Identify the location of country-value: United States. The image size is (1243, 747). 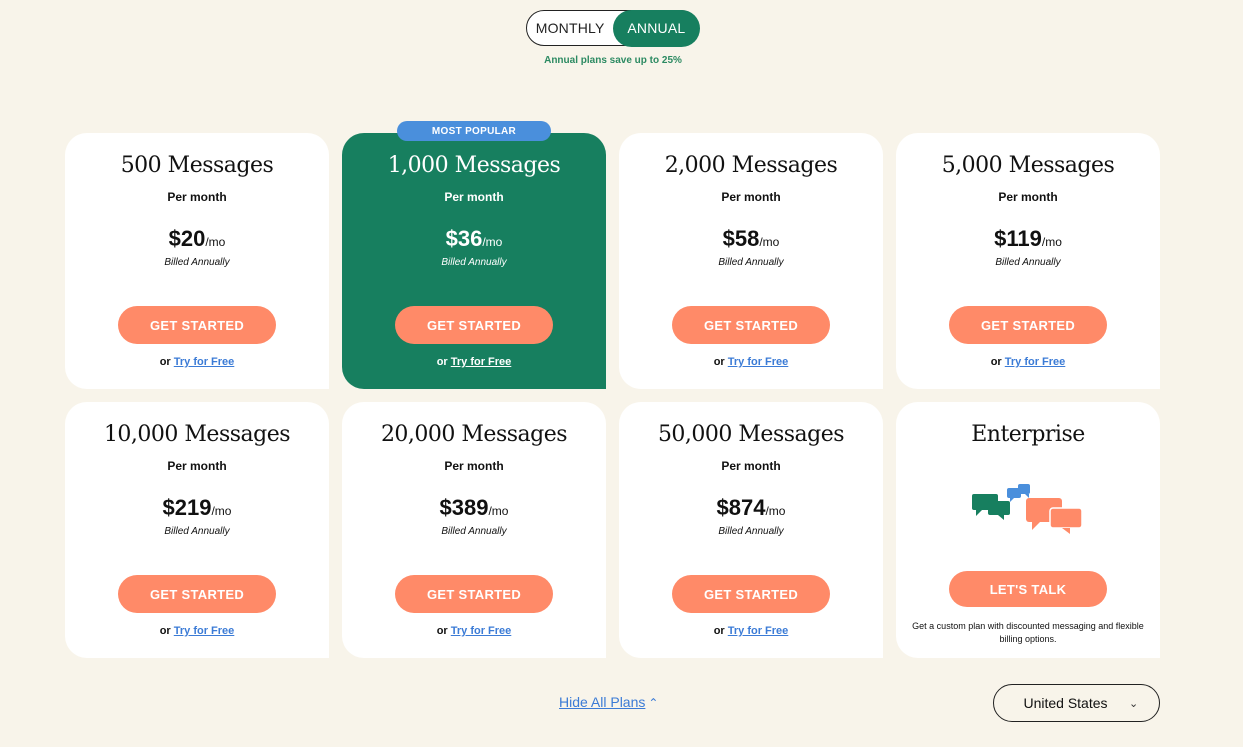
(1065, 703).